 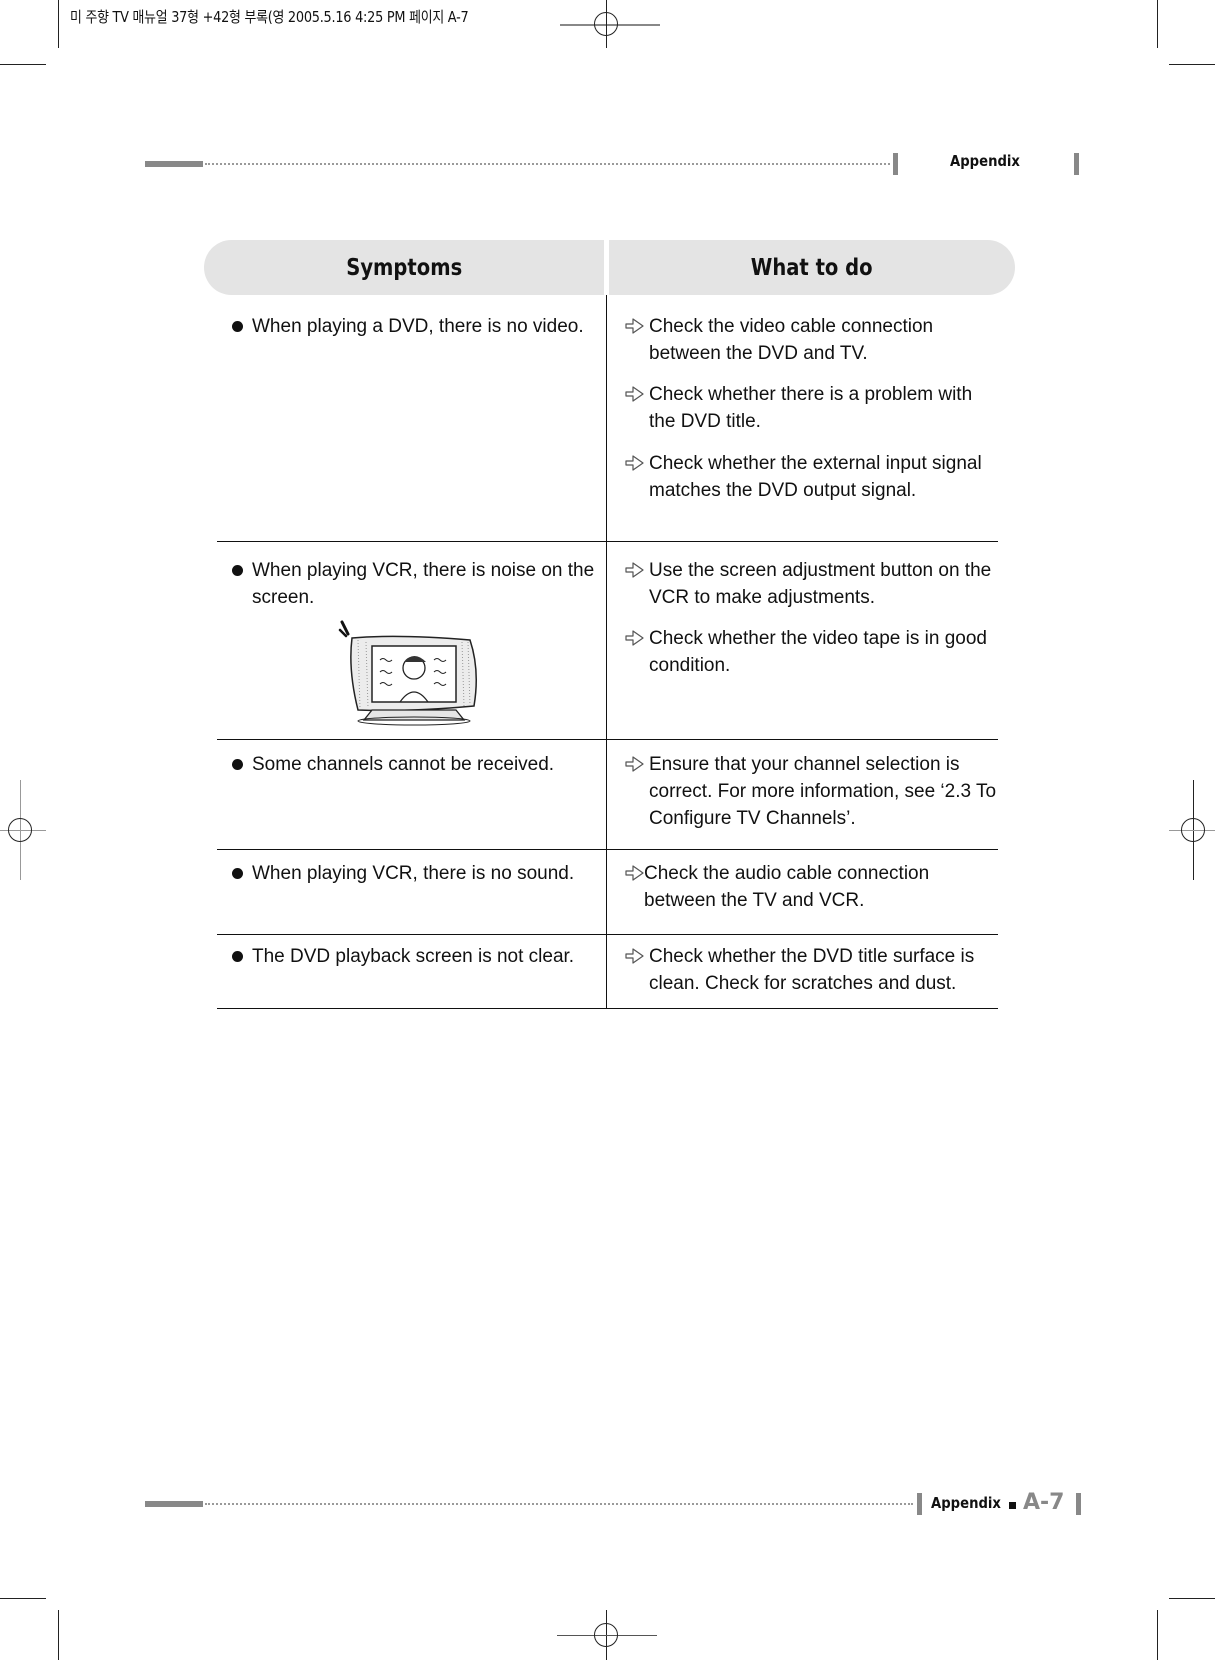 I want to click on symptoms-column-header: Symptoms, so click(x=404, y=267).